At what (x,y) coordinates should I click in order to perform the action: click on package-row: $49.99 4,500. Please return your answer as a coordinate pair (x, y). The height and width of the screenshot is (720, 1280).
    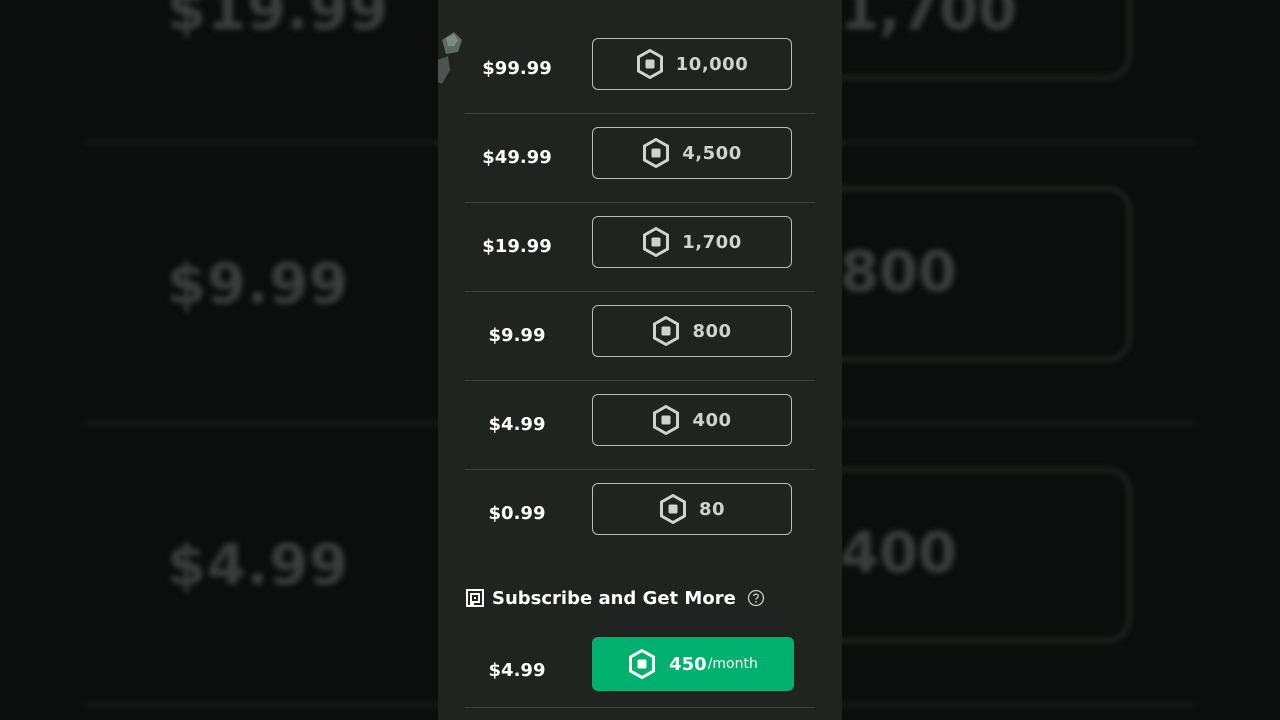
    Looking at the image, I should click on (640, 158).